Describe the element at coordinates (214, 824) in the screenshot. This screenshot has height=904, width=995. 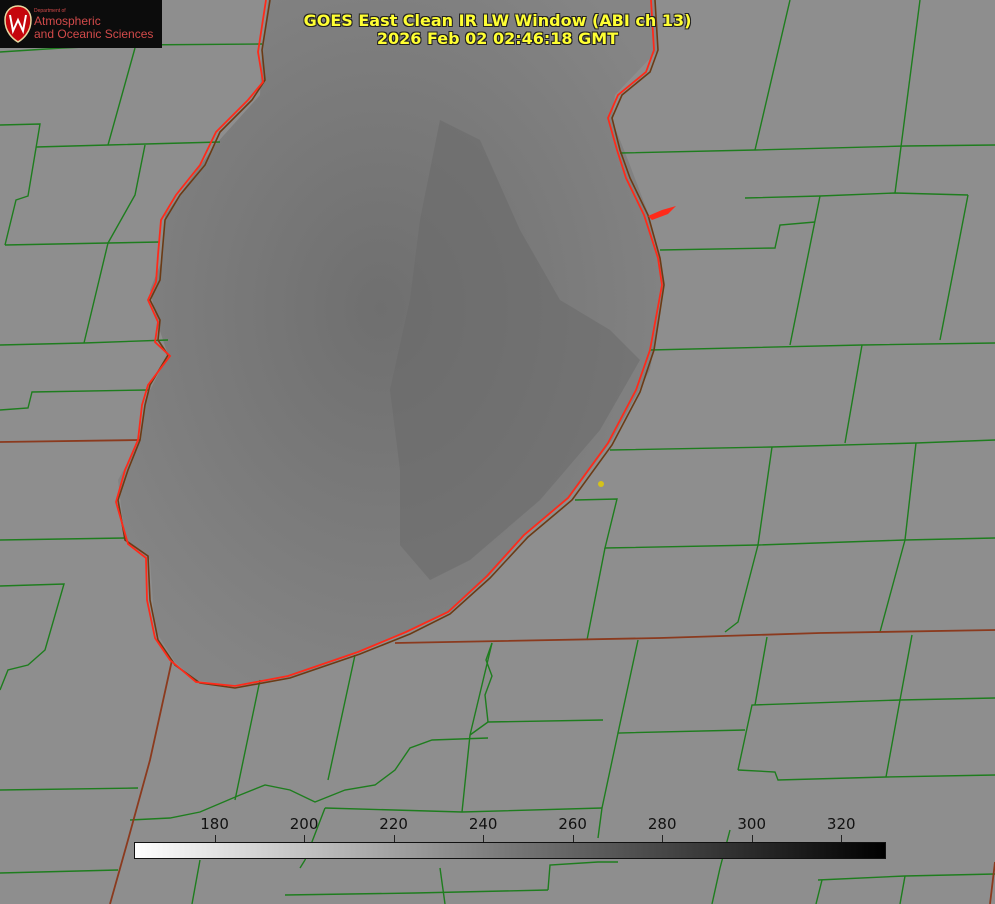
I see `colorbar-tick-label: 180` at that location.